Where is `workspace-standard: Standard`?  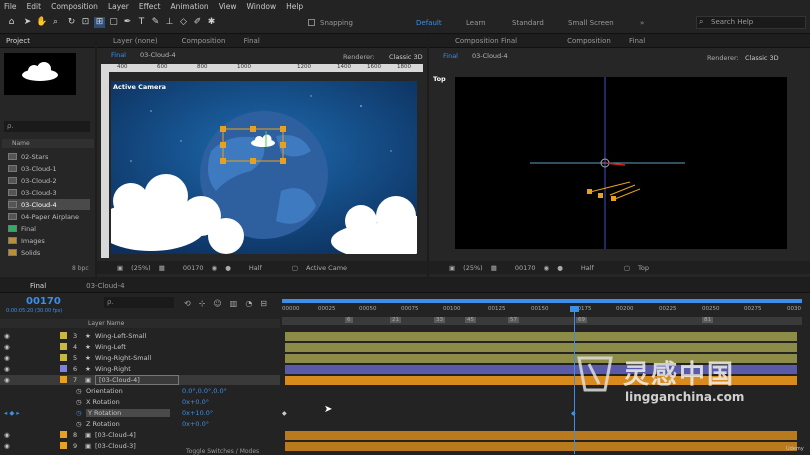 workspace-standard: Standard is located at coordinates (528, 23).